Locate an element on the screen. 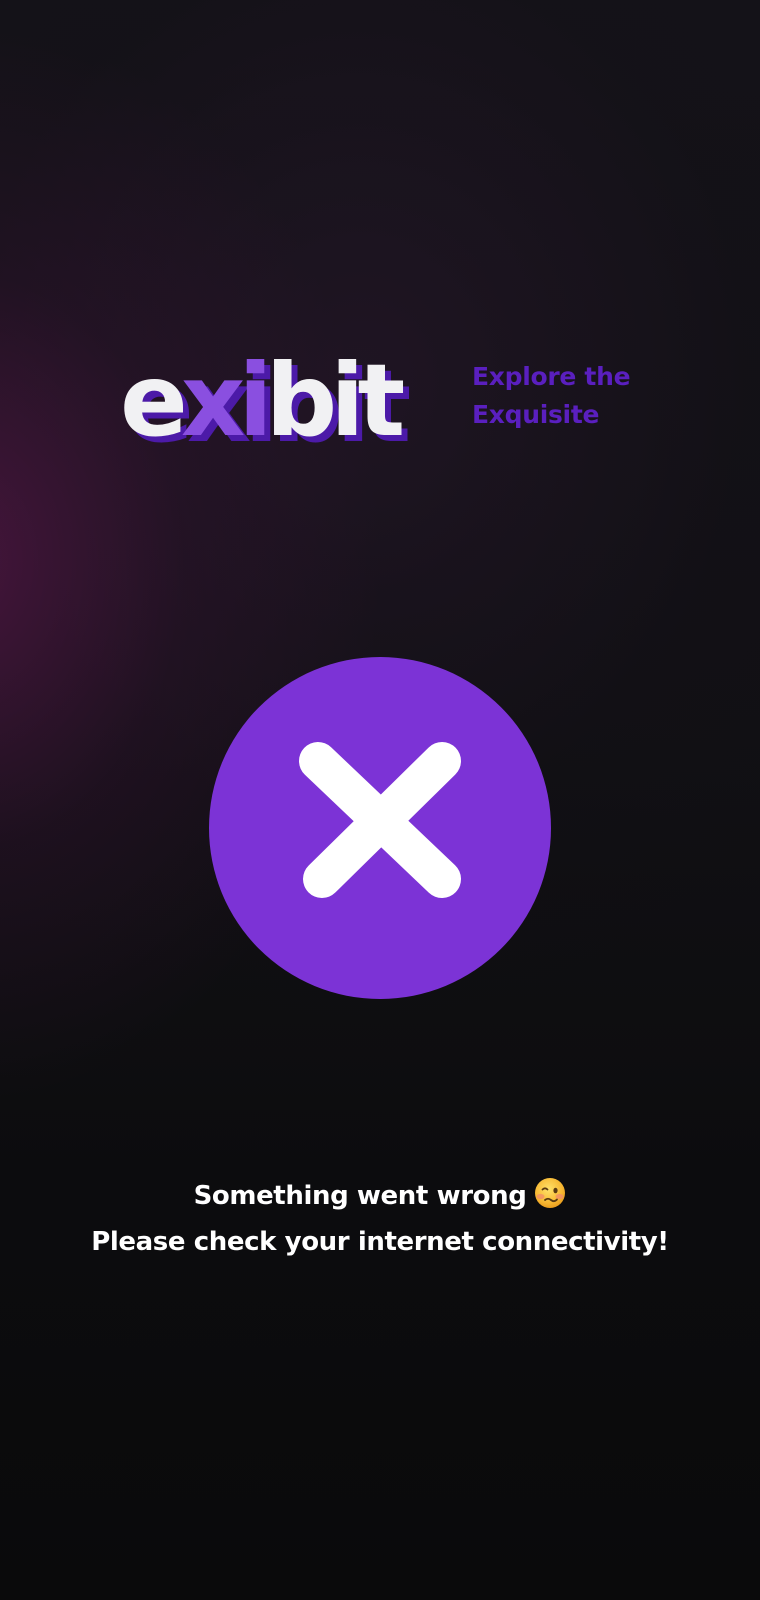 This screenshot has width=760, height=1600. exibit-logo-wordmark: exibit exibit is located at coordinates (268, 400).